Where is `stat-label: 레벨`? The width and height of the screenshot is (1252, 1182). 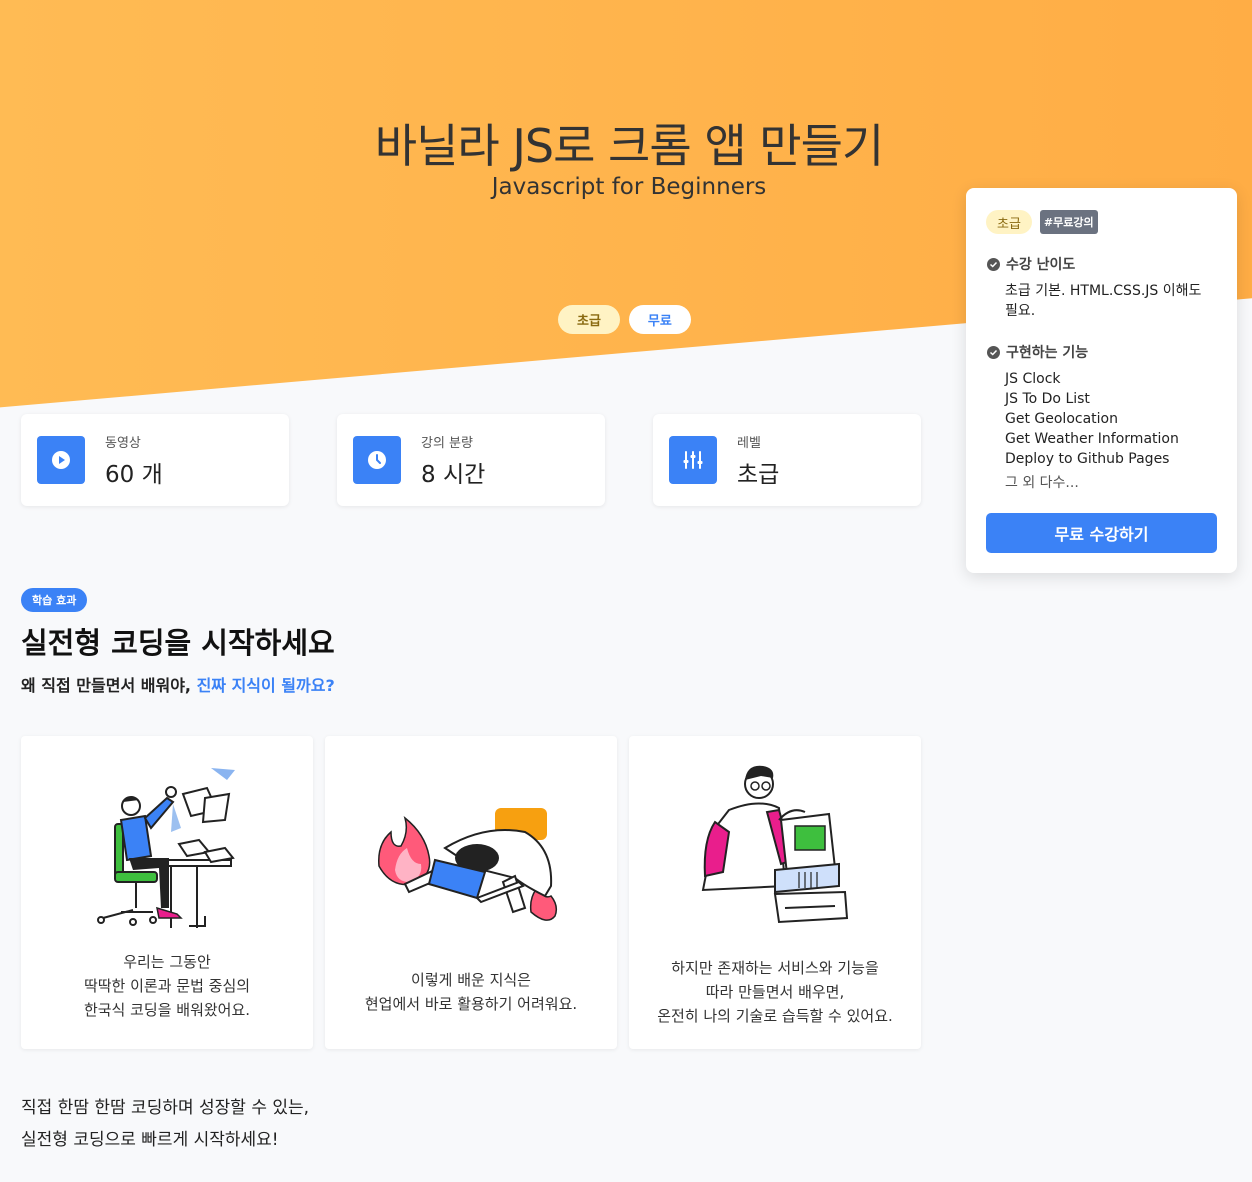 stat-label: 레벨 is located at coordinates (749, 443).